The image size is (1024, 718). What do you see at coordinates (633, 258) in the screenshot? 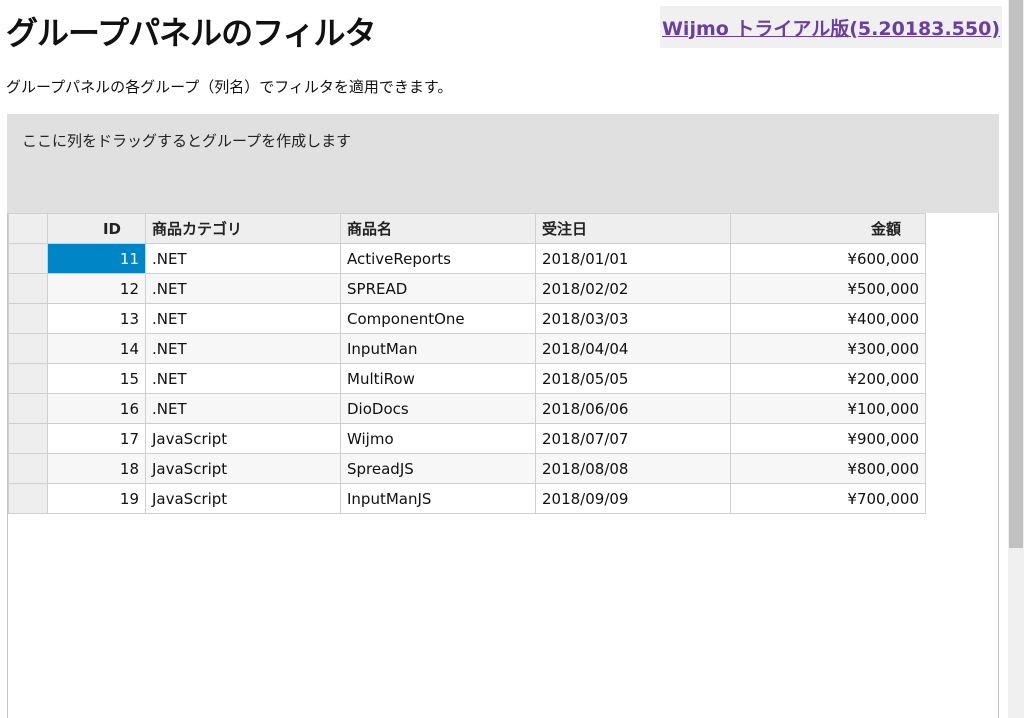
I see `cell-date: 2018/01/01` at bounding box center [633, 258].